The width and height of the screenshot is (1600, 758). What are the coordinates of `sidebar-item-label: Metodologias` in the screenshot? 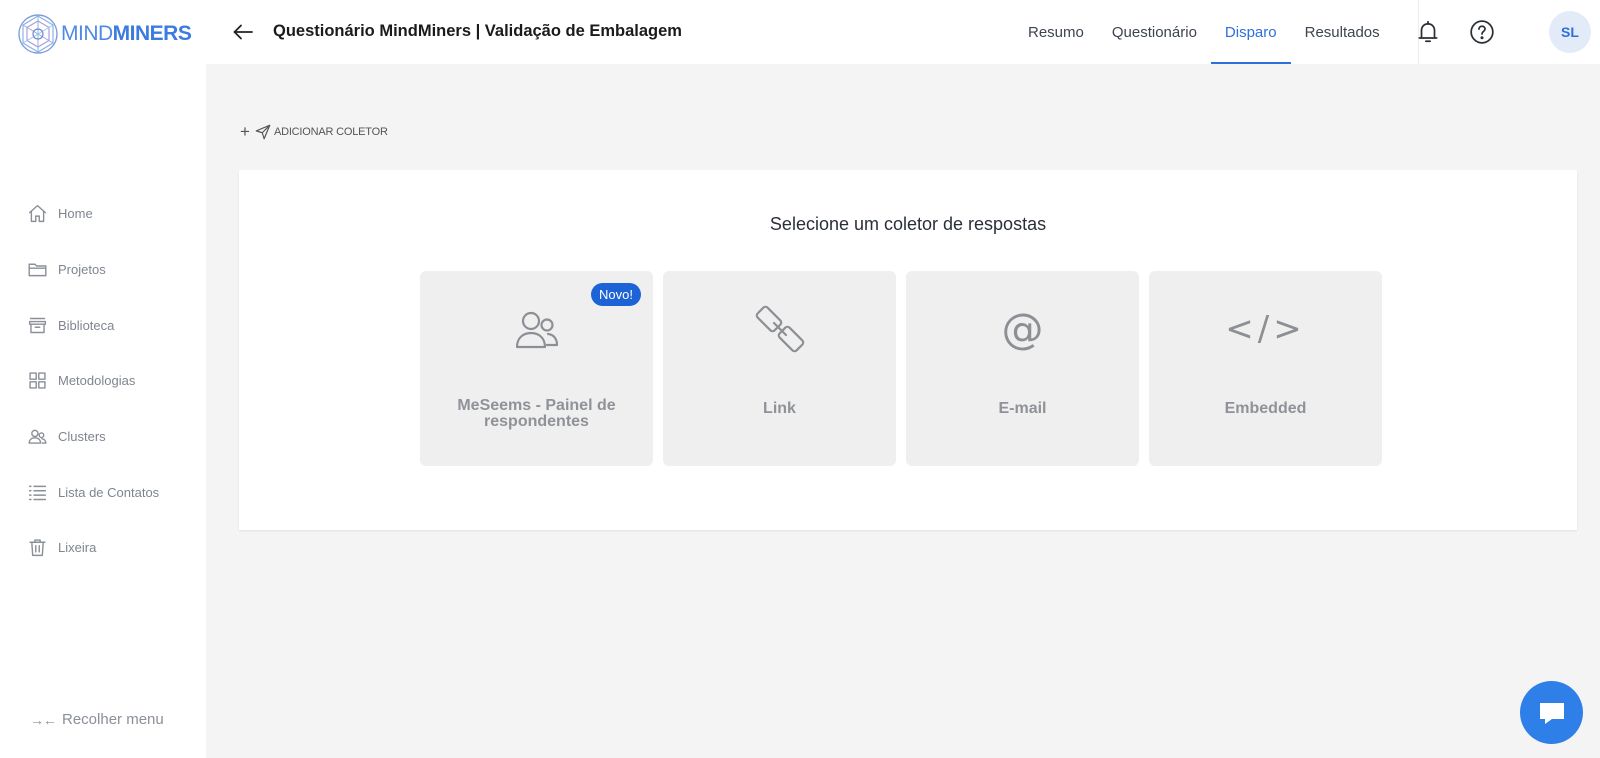 It's located at (97, 381).